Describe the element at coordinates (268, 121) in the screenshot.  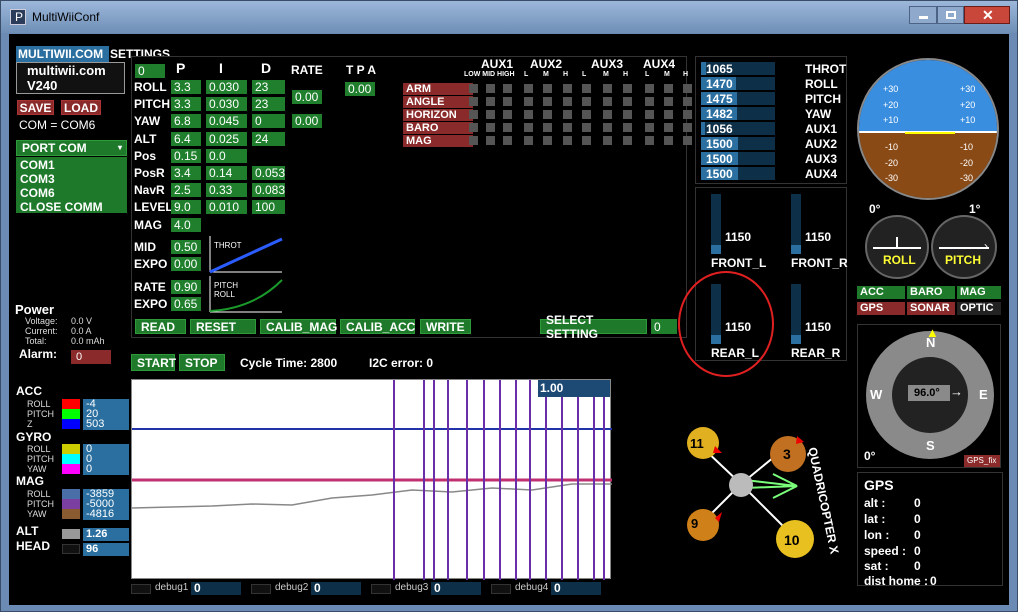
I see `pid-d-field: 0` at that location.